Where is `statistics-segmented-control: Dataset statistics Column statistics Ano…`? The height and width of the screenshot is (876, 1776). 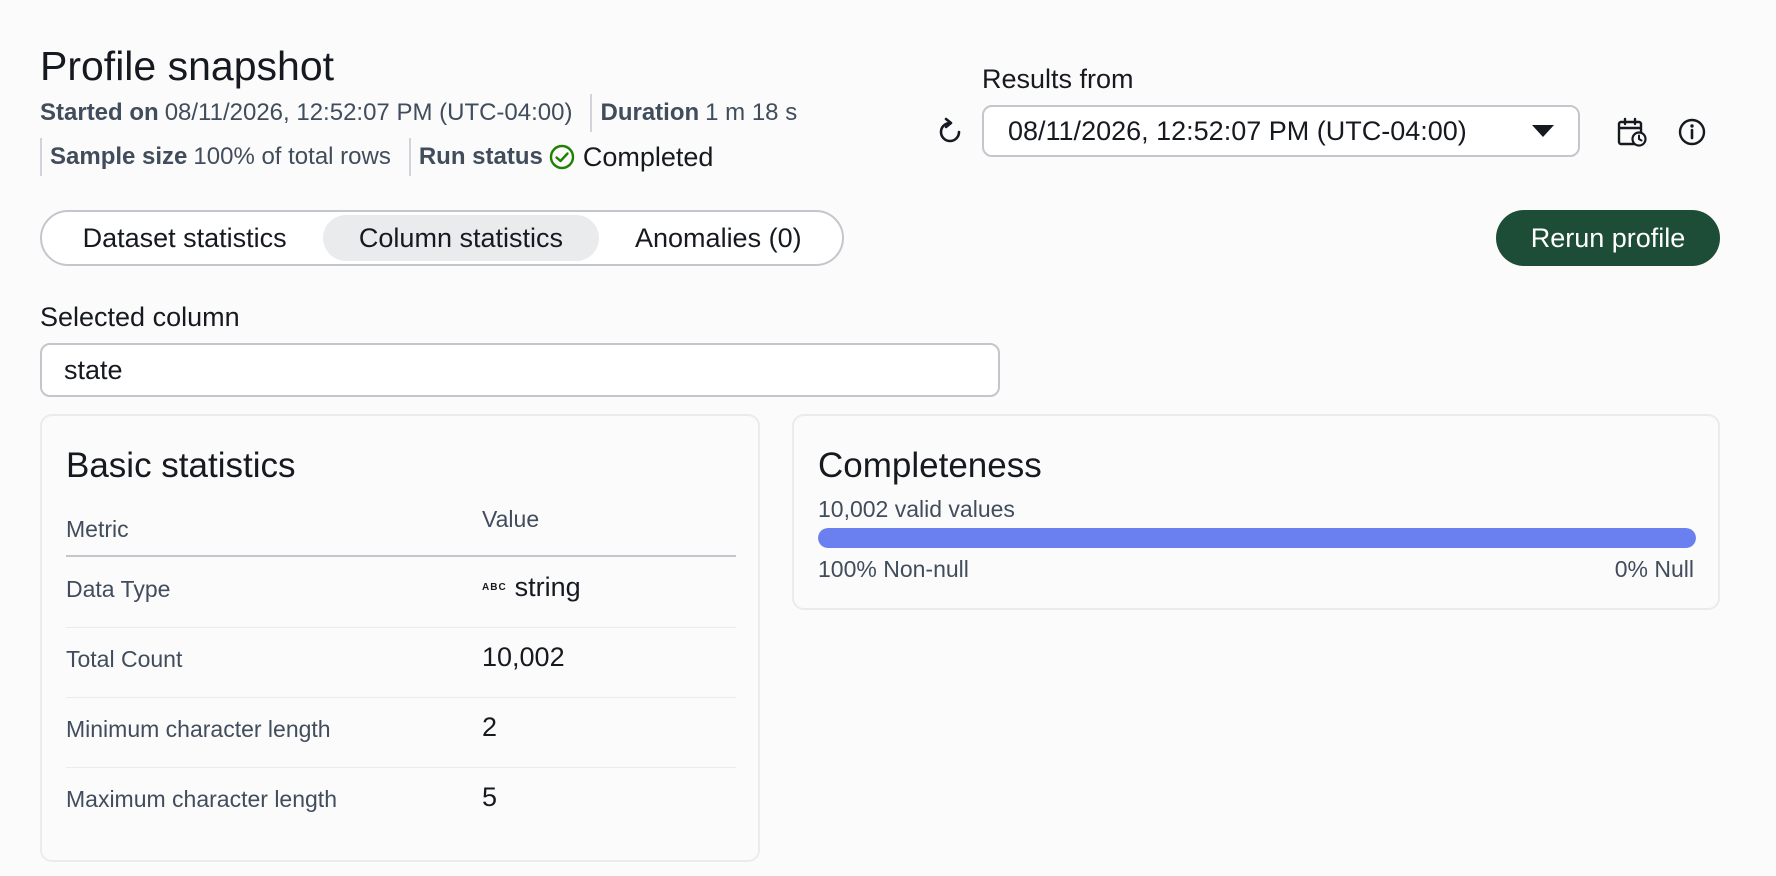 statistics-segmented-control: Dataset statistics Column statistics Ano… is located at coordinates (442, 238).